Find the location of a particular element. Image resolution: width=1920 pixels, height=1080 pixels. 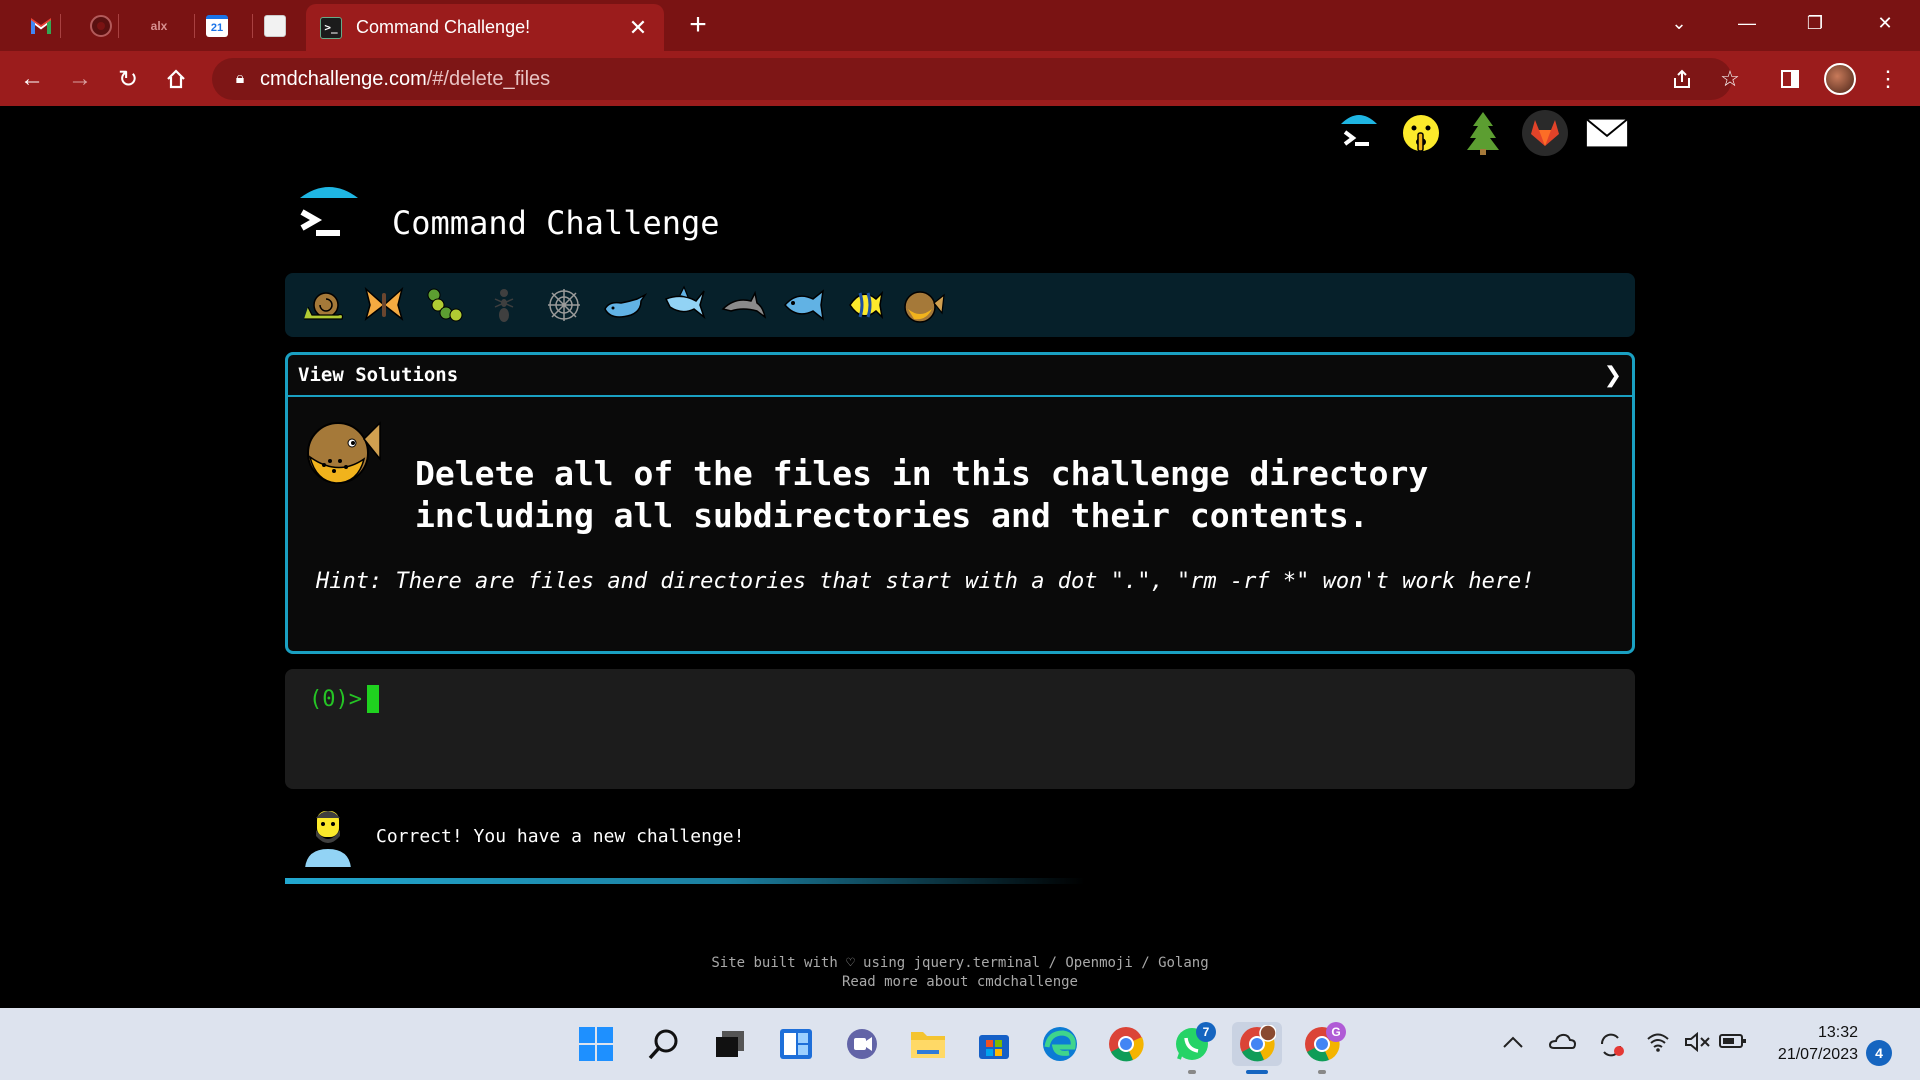

wifi-icon is located at coordinates (1658, 1045).